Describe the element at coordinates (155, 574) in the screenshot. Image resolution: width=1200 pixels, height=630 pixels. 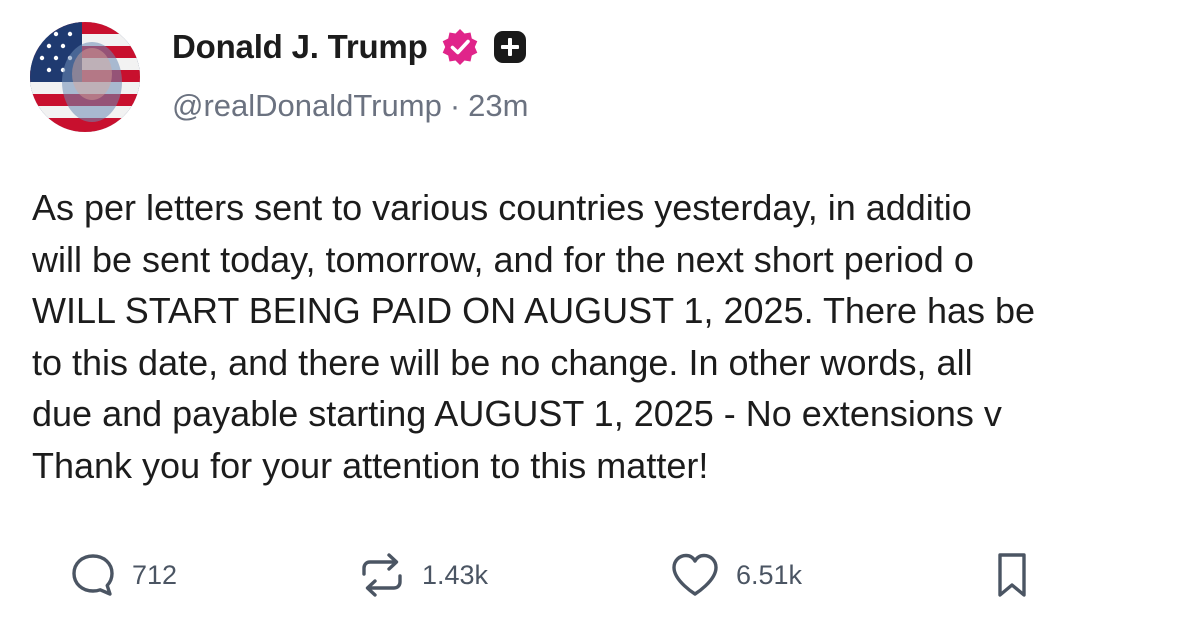
I see `reply-count: 712` at that location.